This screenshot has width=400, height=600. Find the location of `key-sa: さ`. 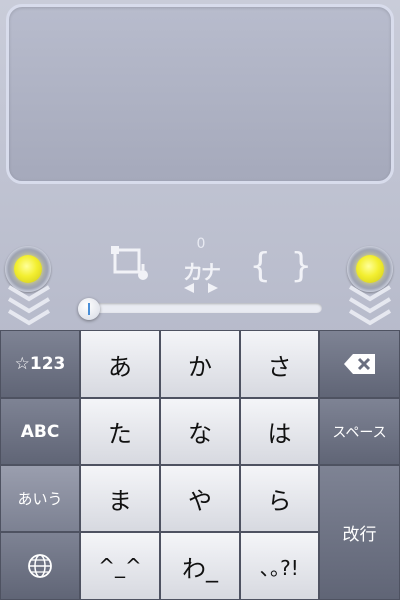

key-sa: さ is located at coordinates (279, 364).